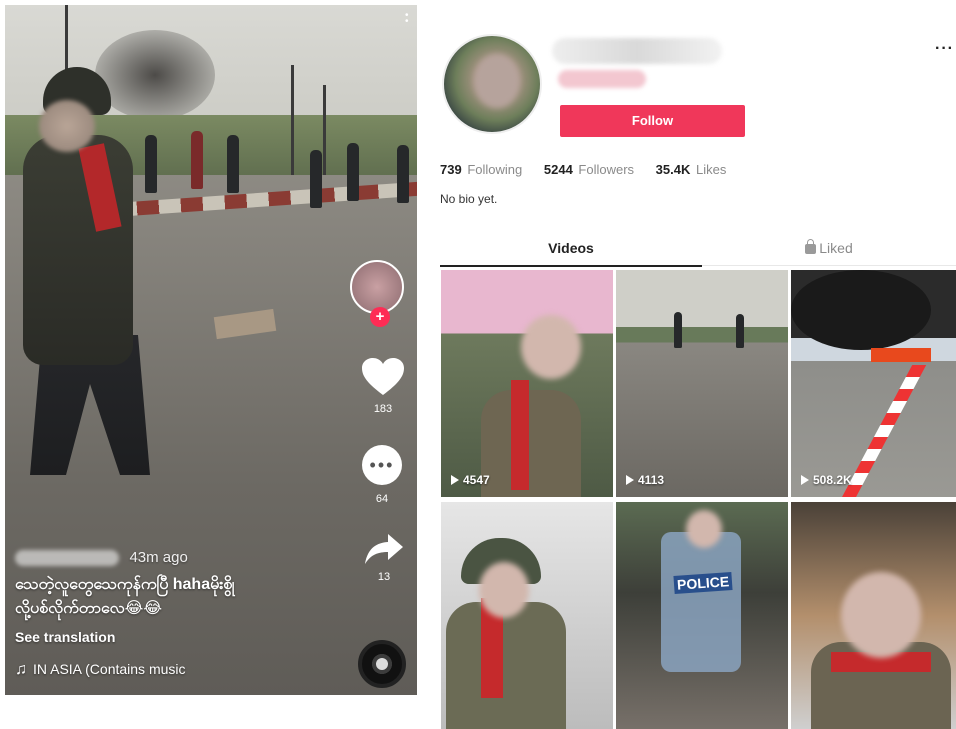 The image size is (956, 729). Describe the element at coordinates (826, 480) in the screenshot. I see `view-count: 508.2K` at that location.